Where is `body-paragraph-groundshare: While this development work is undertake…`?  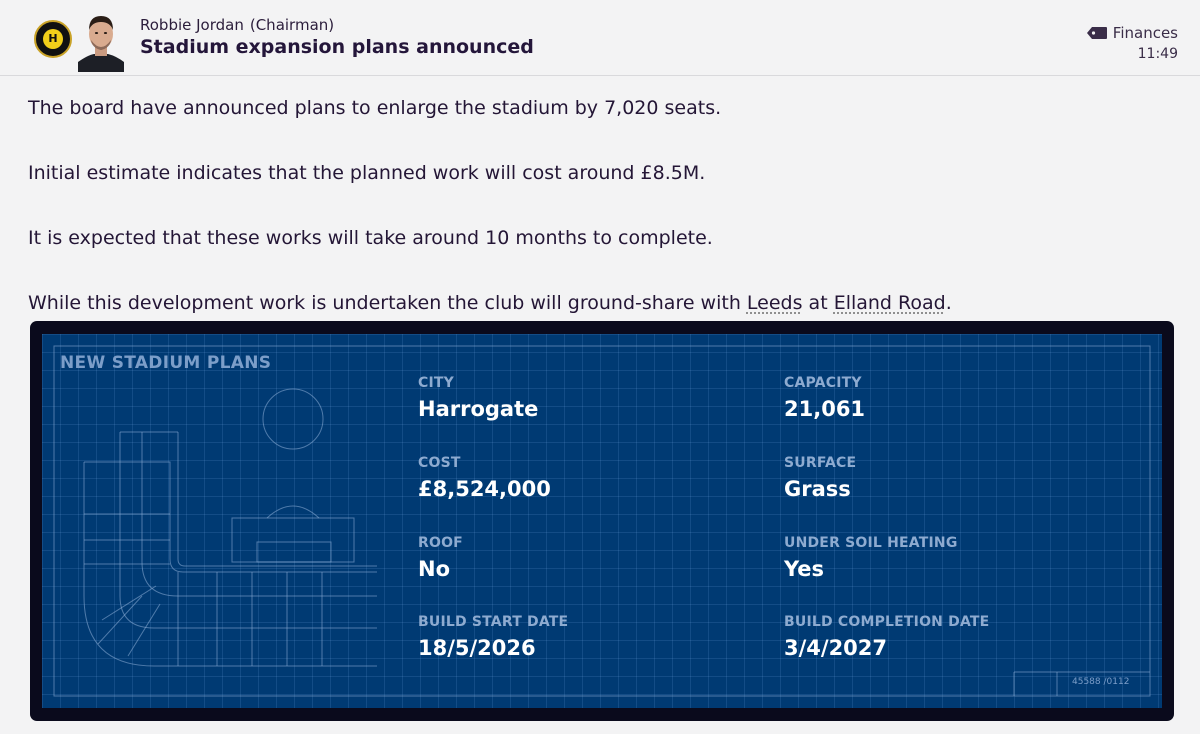 body-paragraph-groundshare: While this development work is undertake… is located at coordinates (603, 303).